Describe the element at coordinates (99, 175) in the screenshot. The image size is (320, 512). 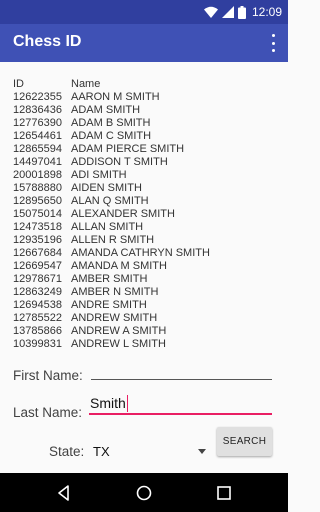
I see `result-name: ADI SMITH` at that location.